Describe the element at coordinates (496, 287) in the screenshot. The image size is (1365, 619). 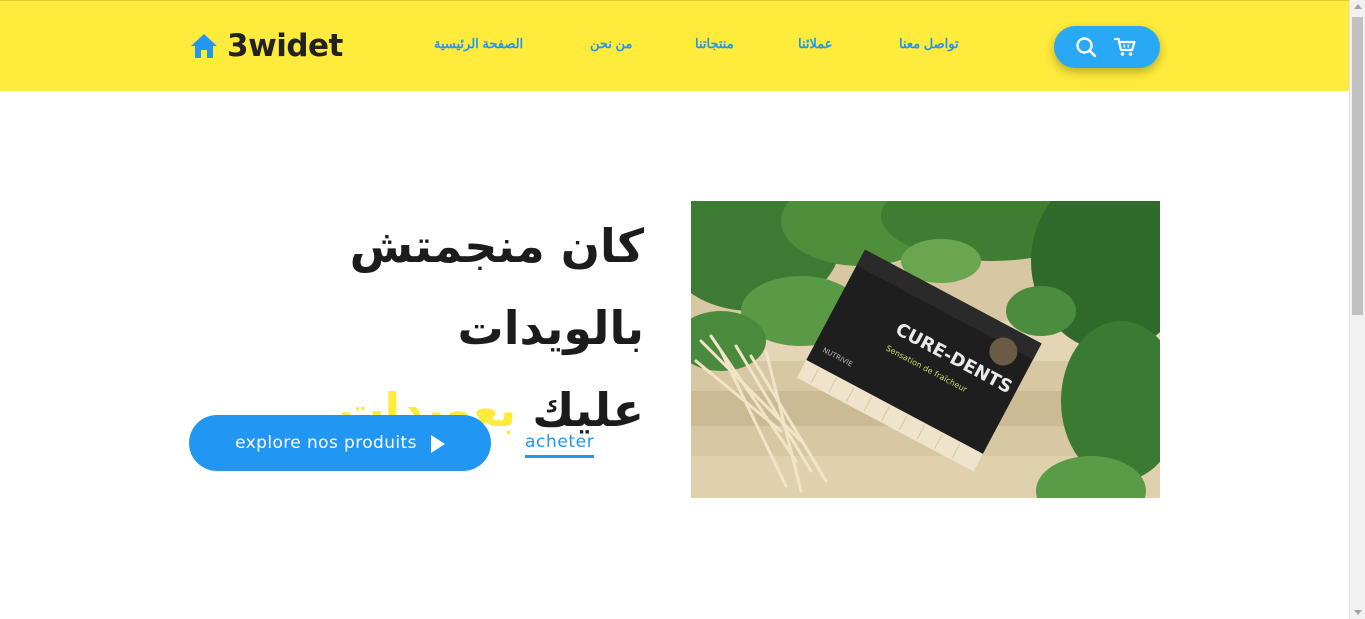
I see `hero-title-line1: كان منجمتش بالويدات` at that location.